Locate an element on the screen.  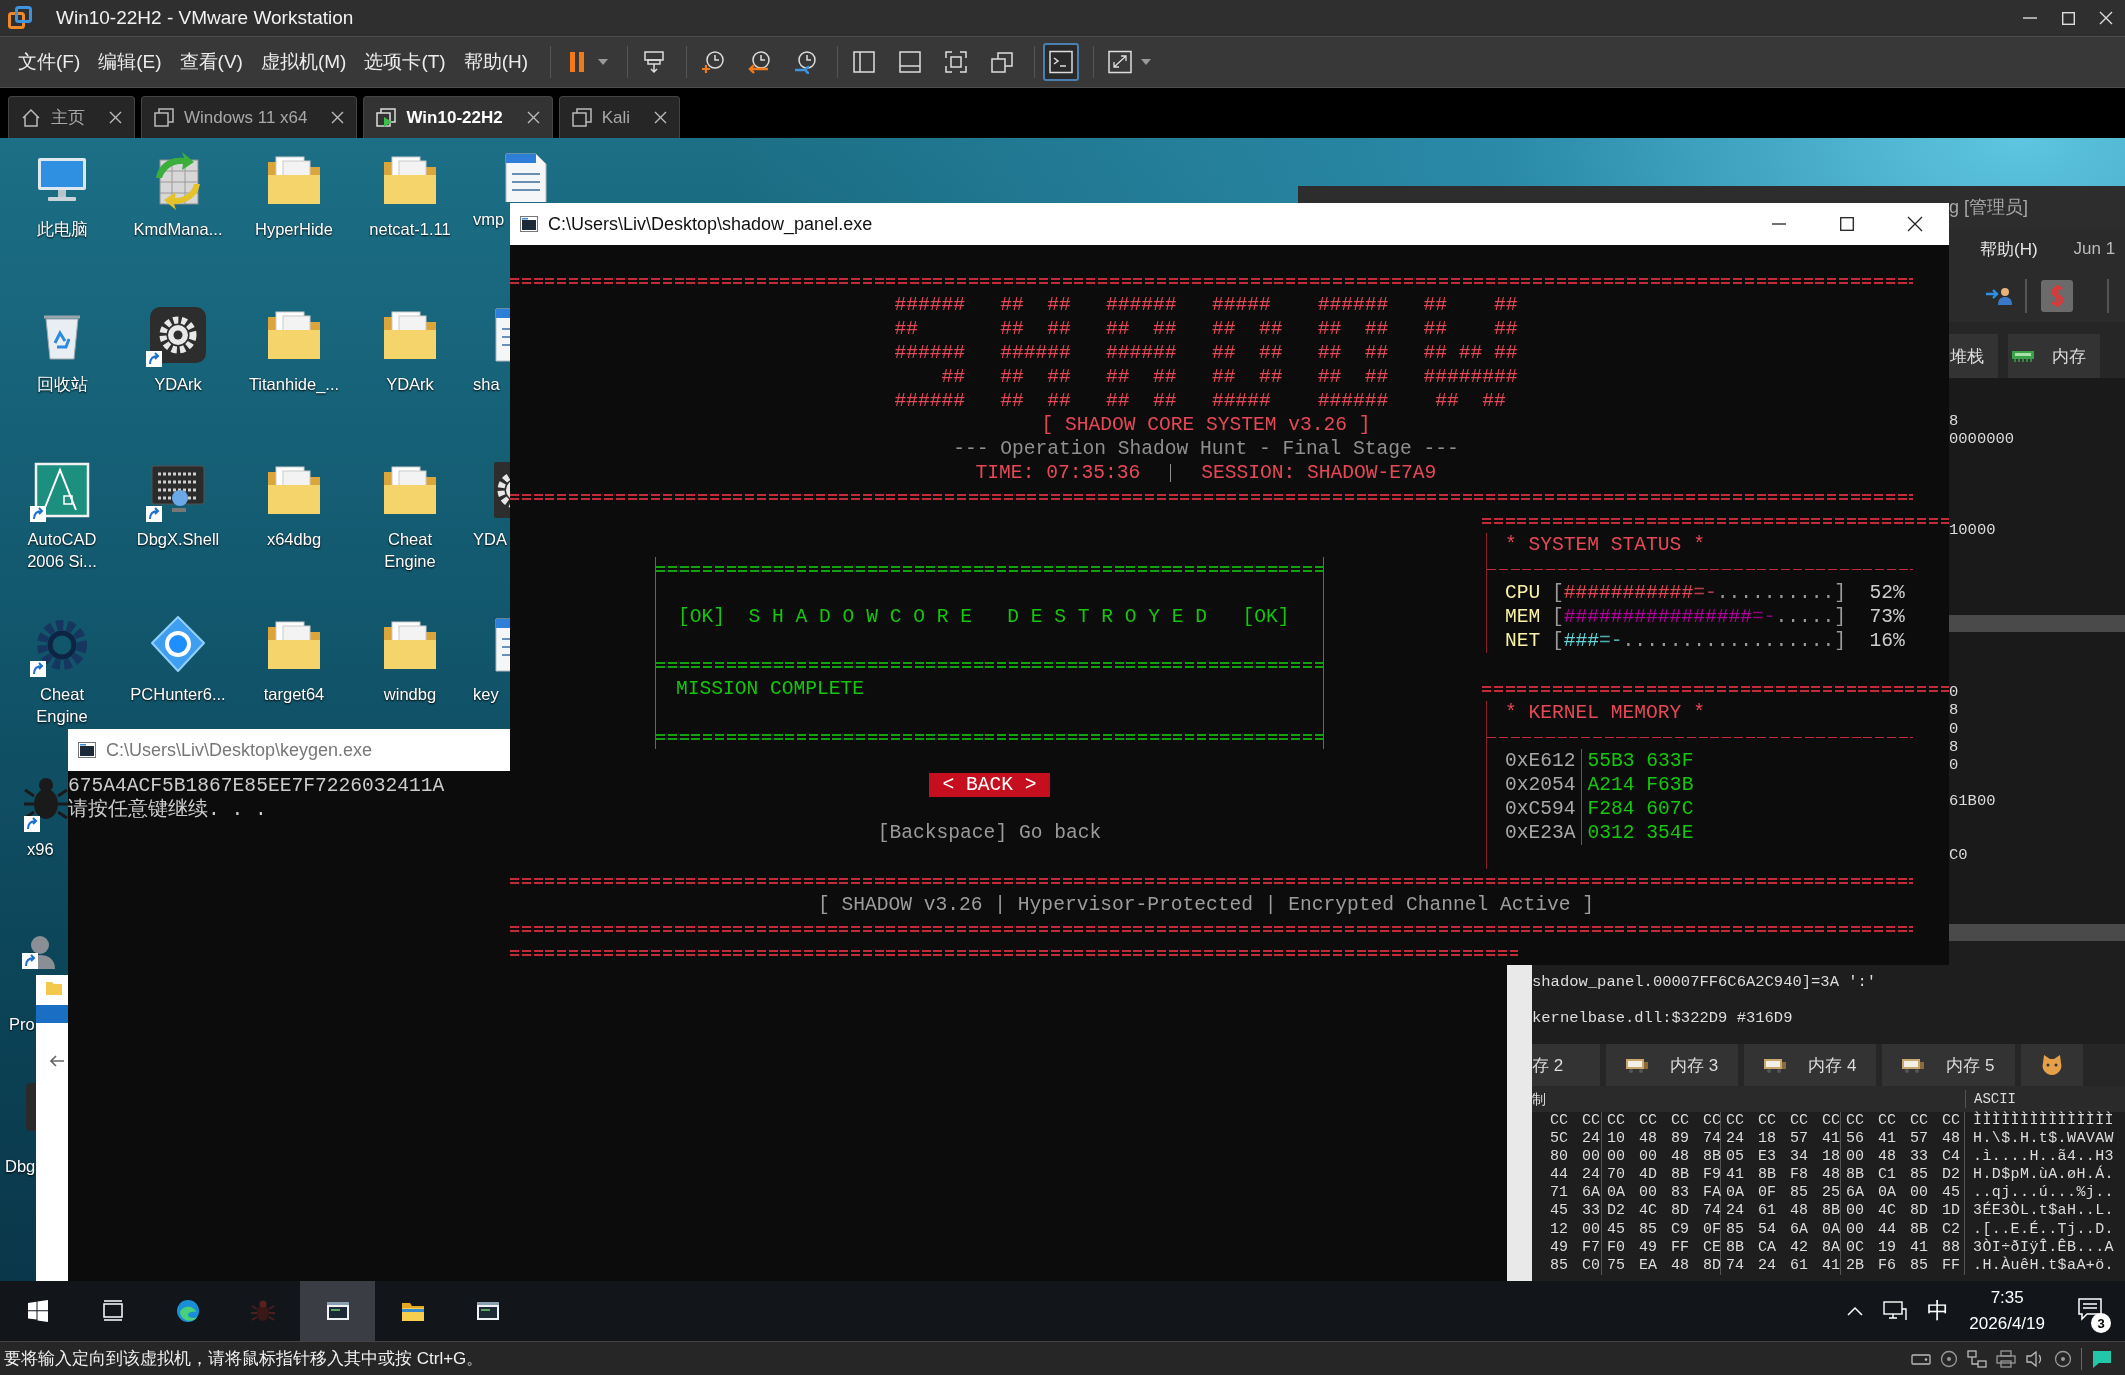
meter-reading: 16% is located at coordinates (1887, 641).